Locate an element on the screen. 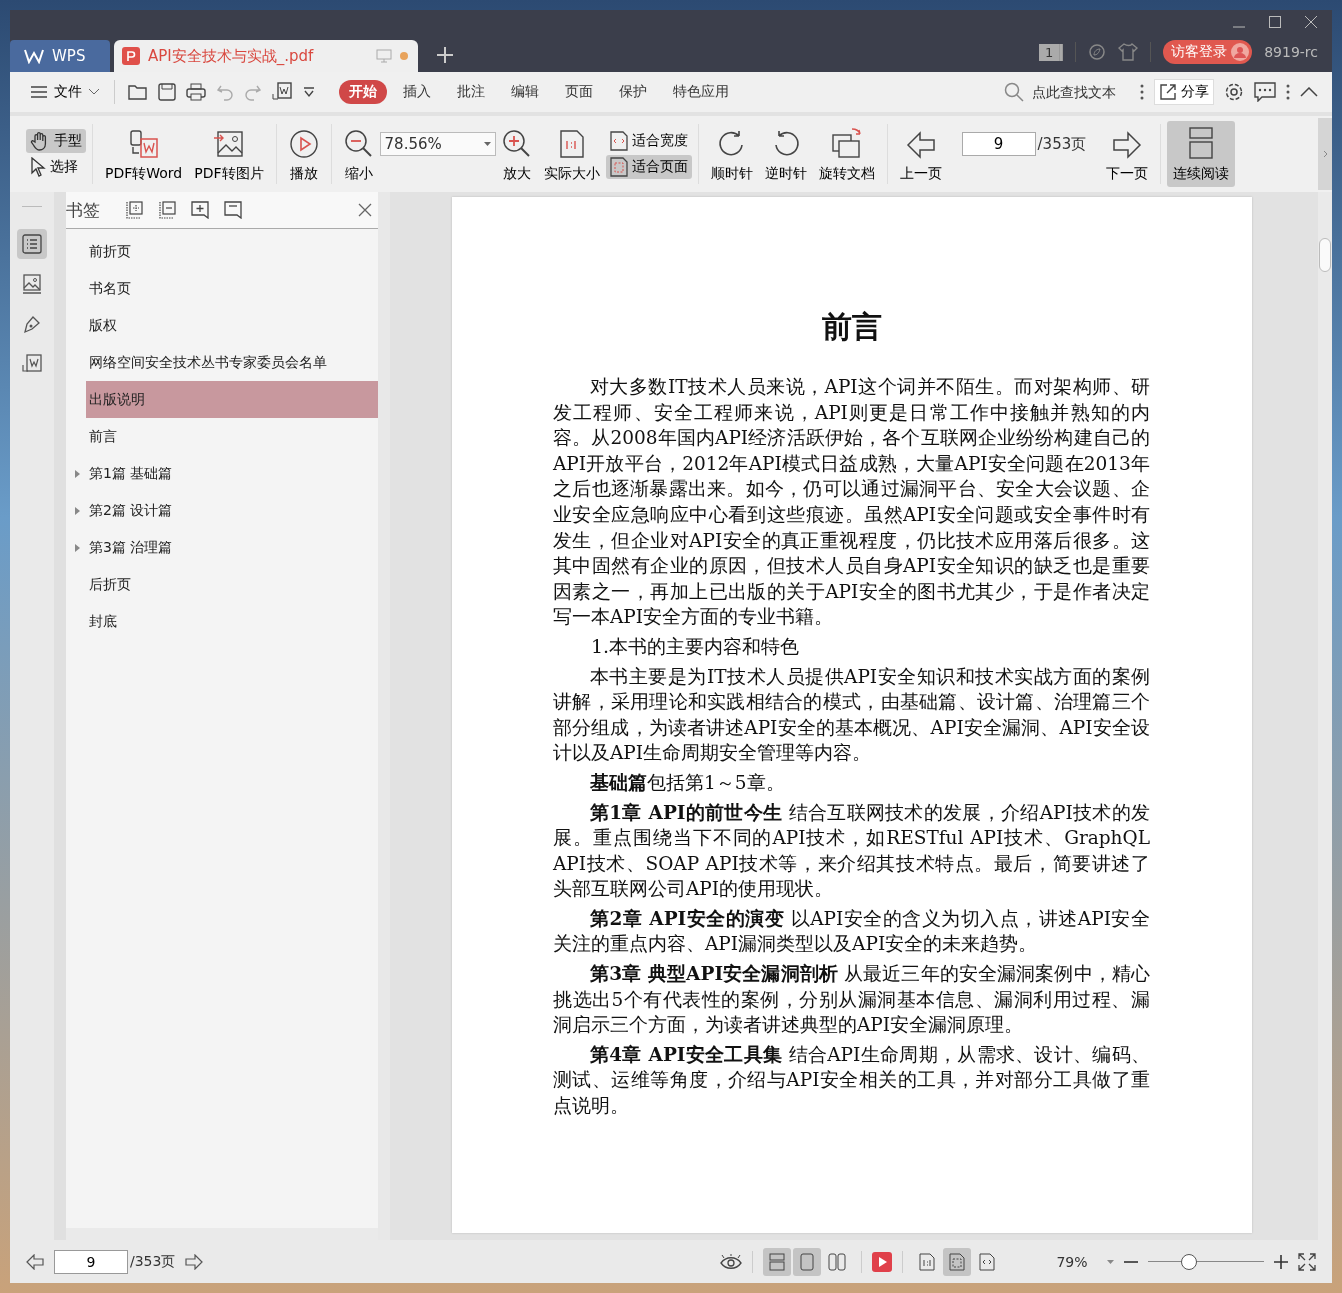 The width and height of the screenshot is (1342, 1293). fit-page-button: 适合页面 is located at coordinates (648, 167).